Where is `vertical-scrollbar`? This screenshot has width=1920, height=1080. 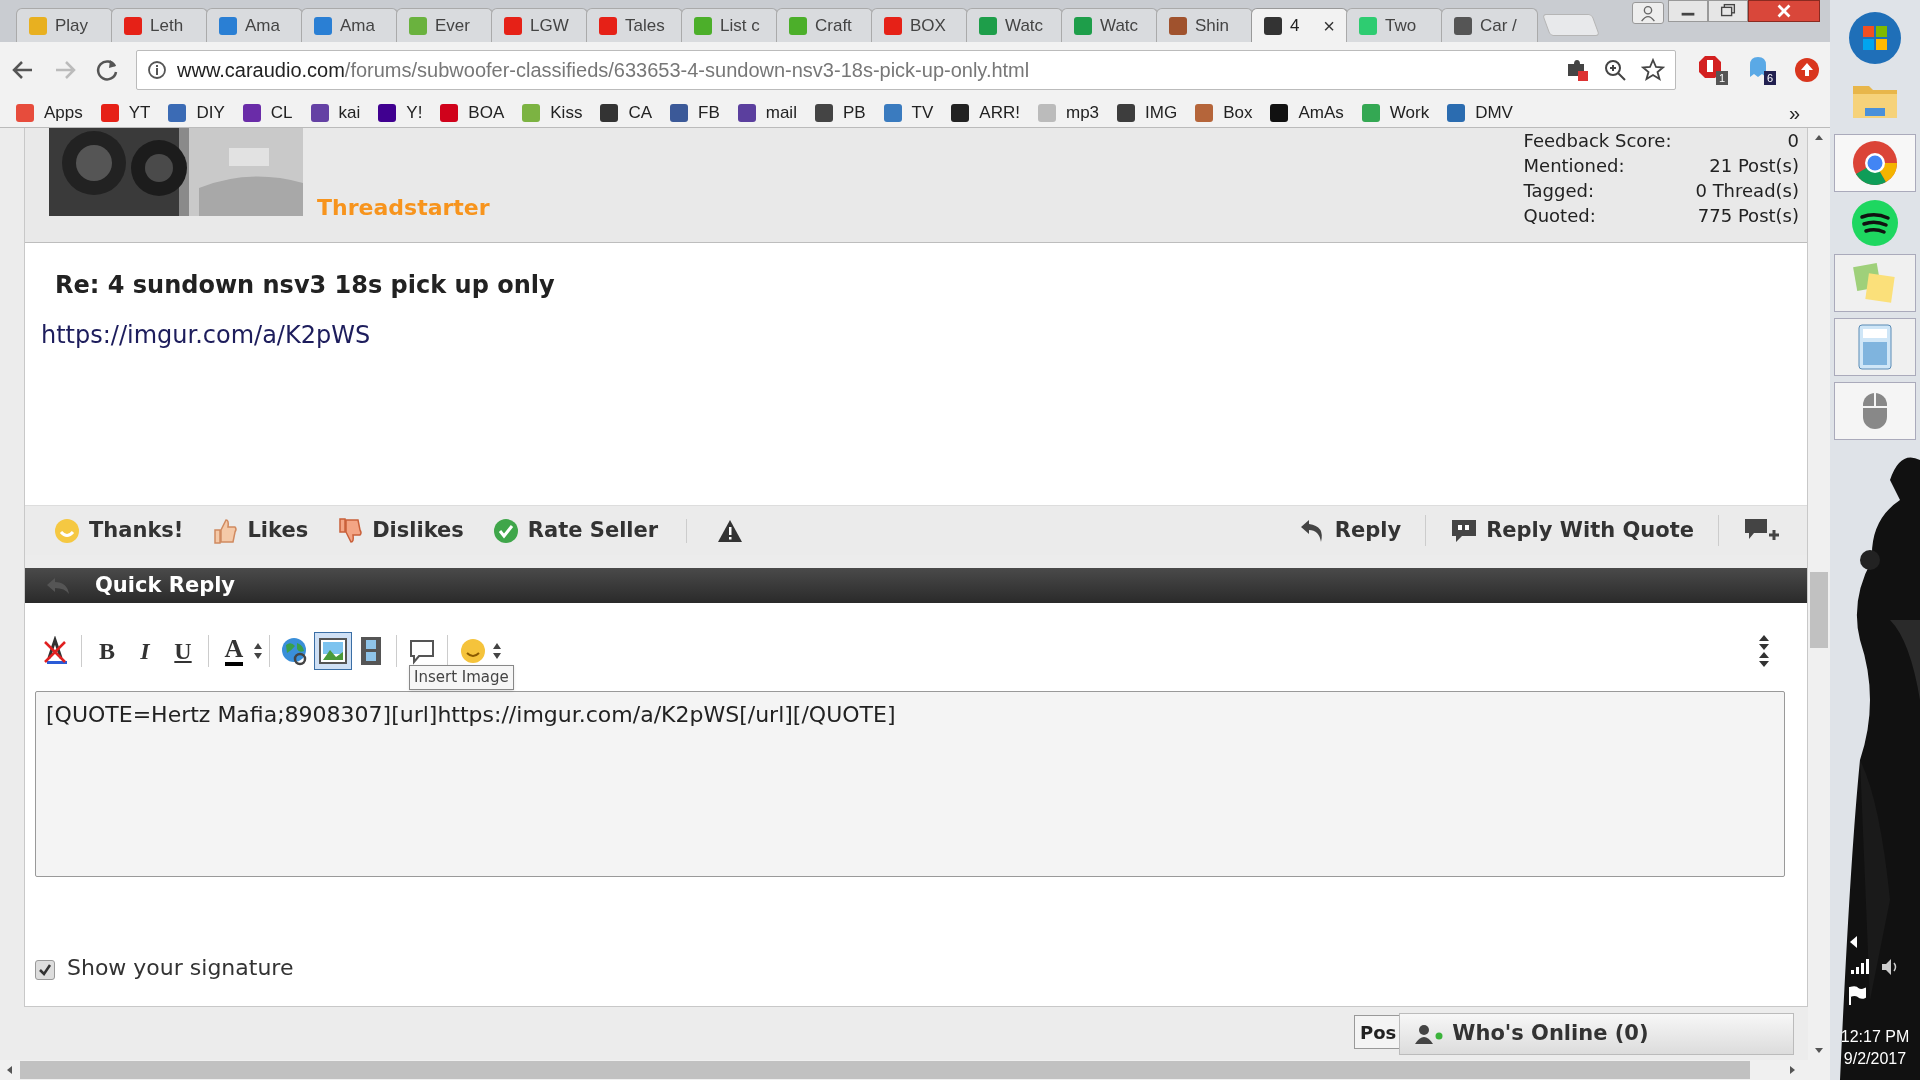
vertical-scrollbar is located at coordinates (1819, 594).